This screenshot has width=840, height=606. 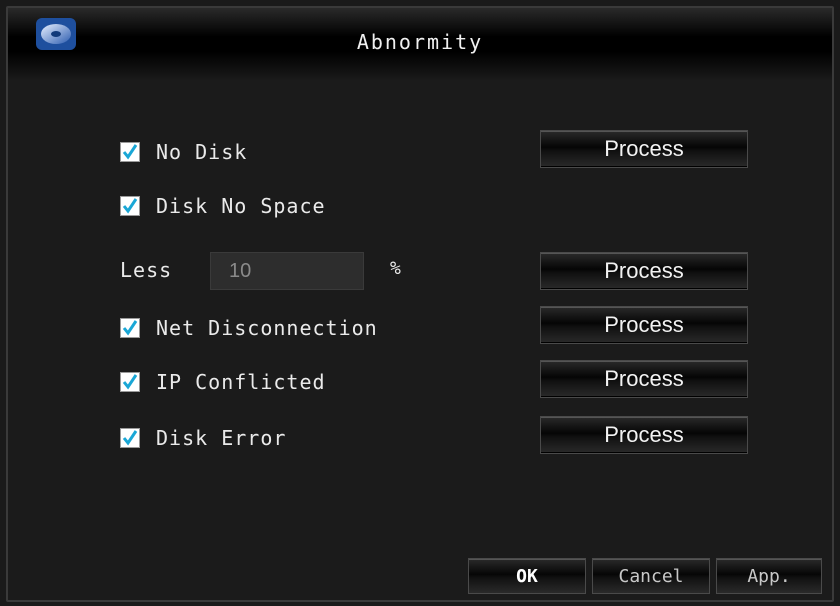 I want to click on no-disk-checkbox, so click(x=130, y=152).